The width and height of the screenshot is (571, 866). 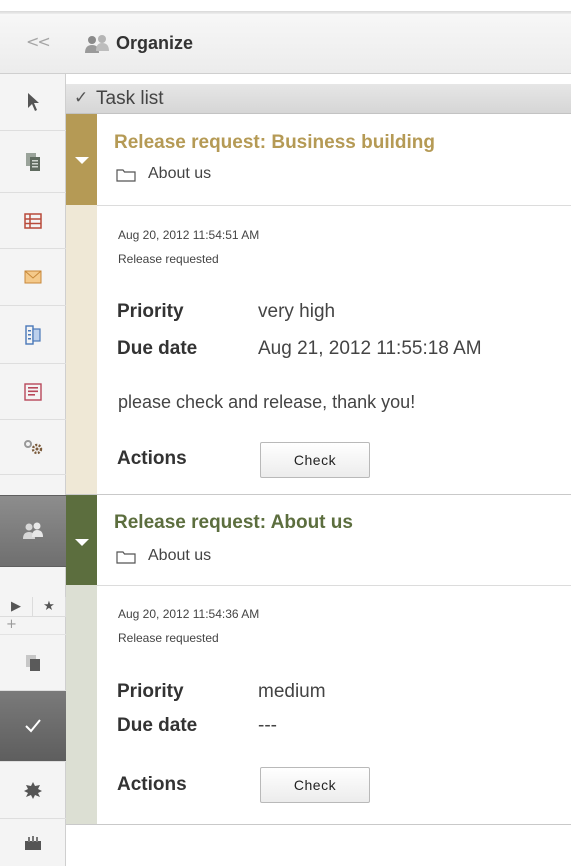 What do you see at coordinates (16, 606) in the screenshot?
I see `play-button: ▶` at bounding box center [16, 606].